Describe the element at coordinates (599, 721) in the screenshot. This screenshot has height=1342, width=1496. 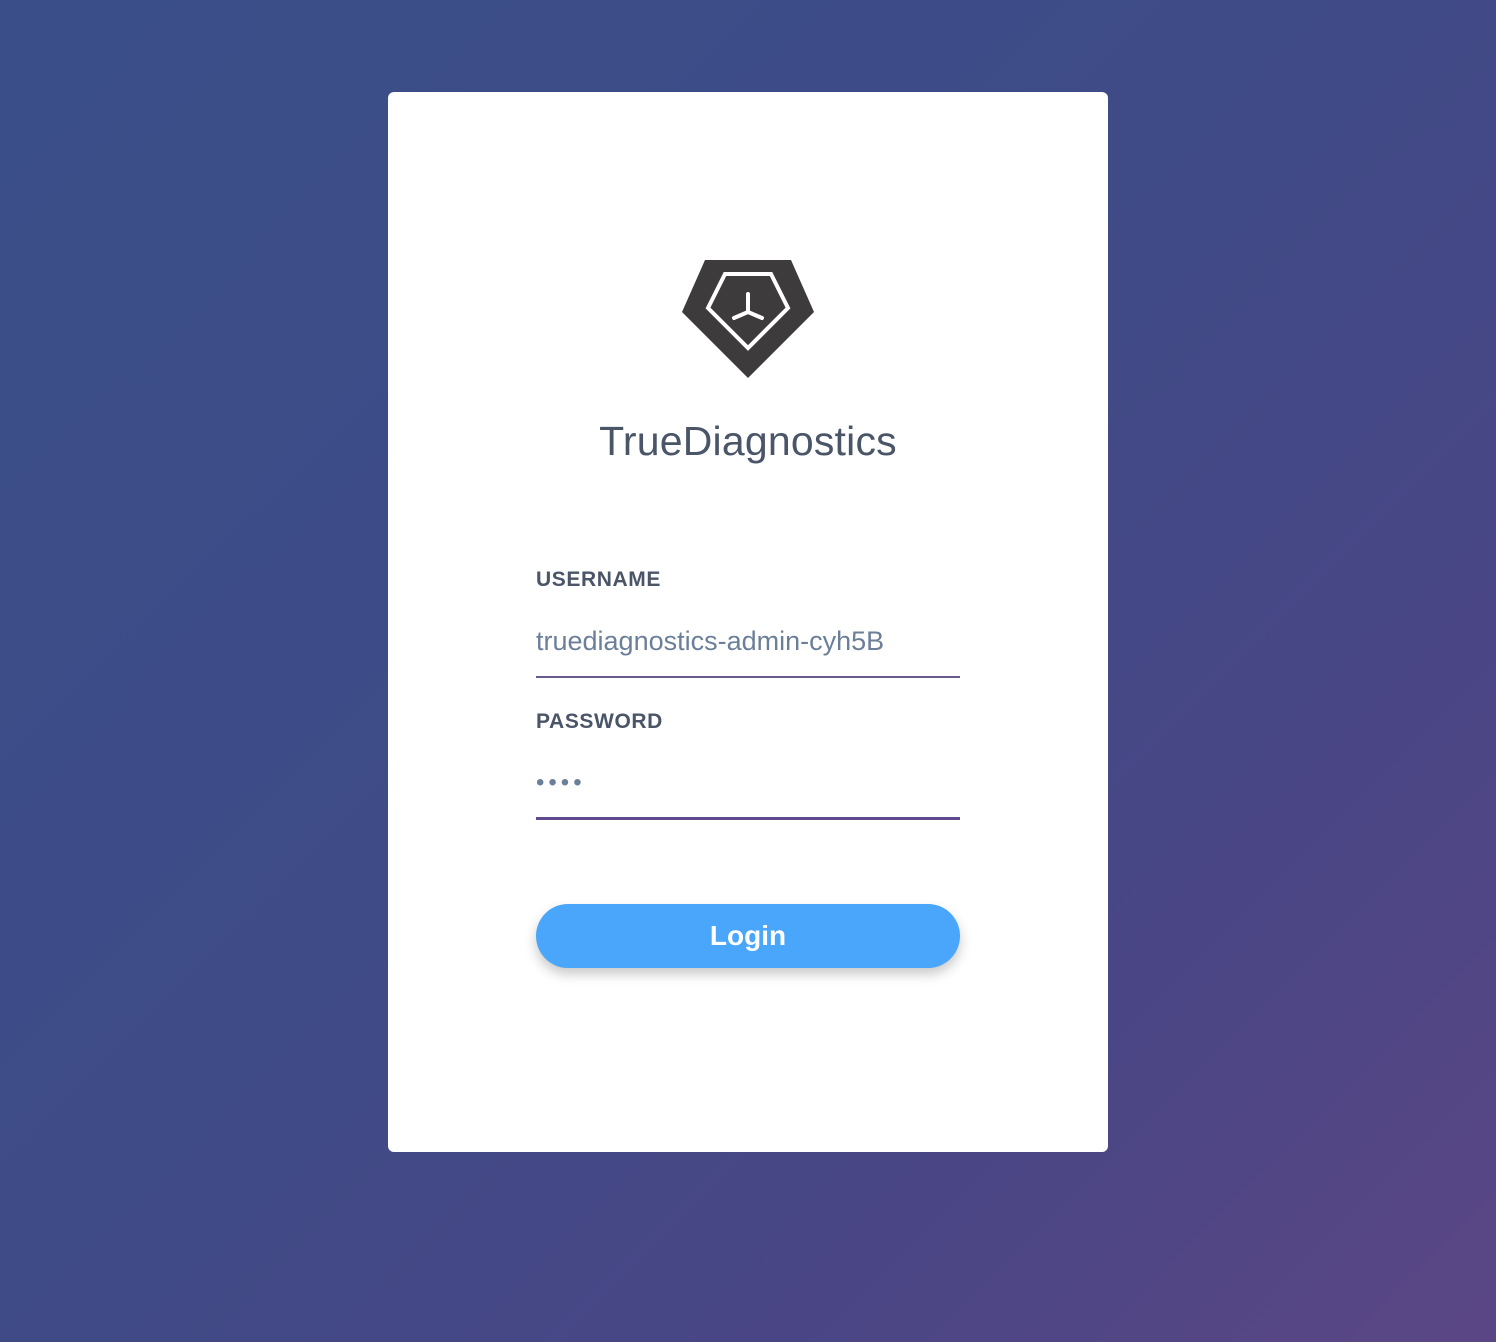
I see `password-label: PASSWORD` at that location.